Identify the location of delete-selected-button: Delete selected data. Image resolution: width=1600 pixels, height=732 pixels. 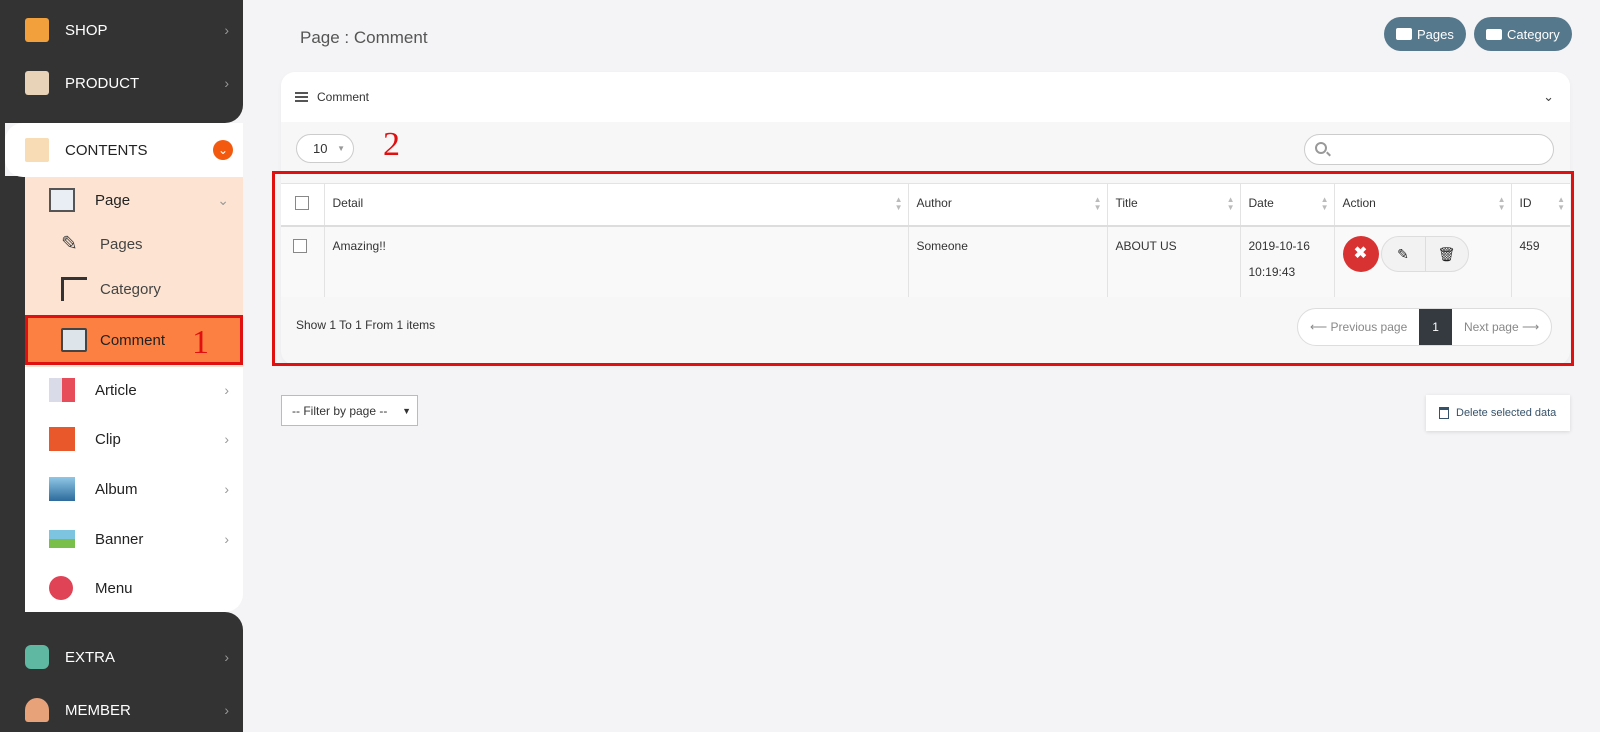
(1498, 413).